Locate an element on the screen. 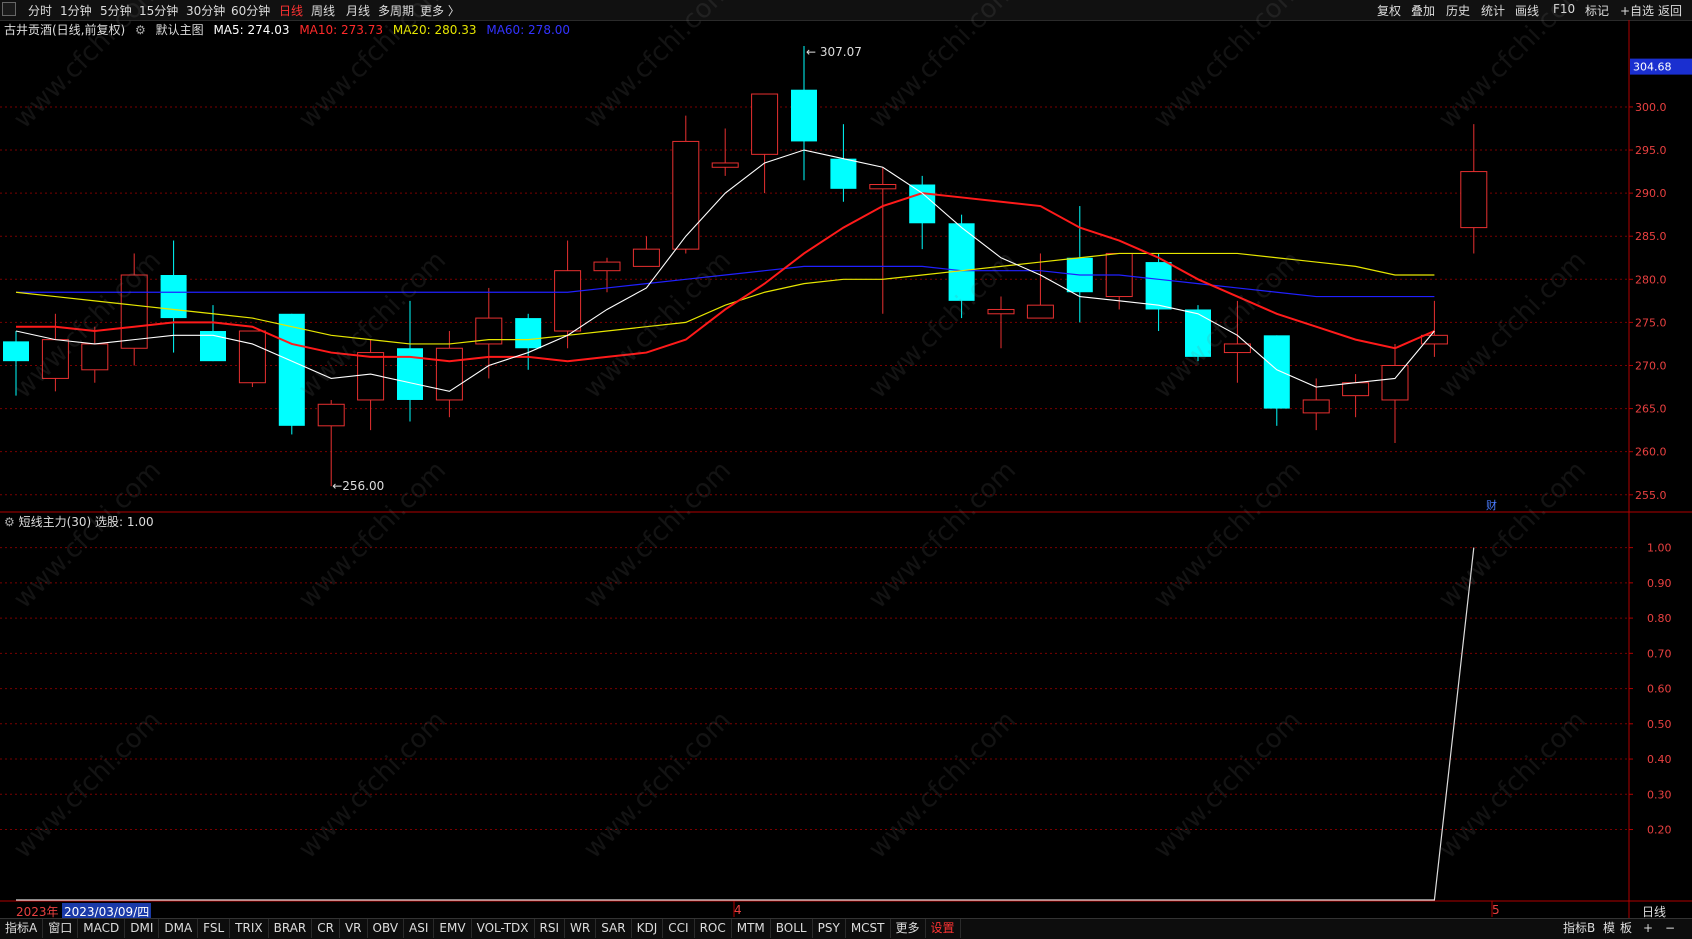  indicator-tab-19: ROC is located at coordinates (713, 928).